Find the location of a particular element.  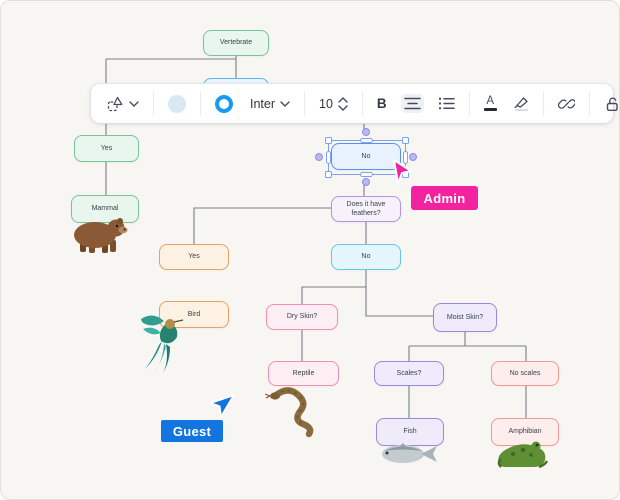

unlock-icon is located at coordinates (612, 104).